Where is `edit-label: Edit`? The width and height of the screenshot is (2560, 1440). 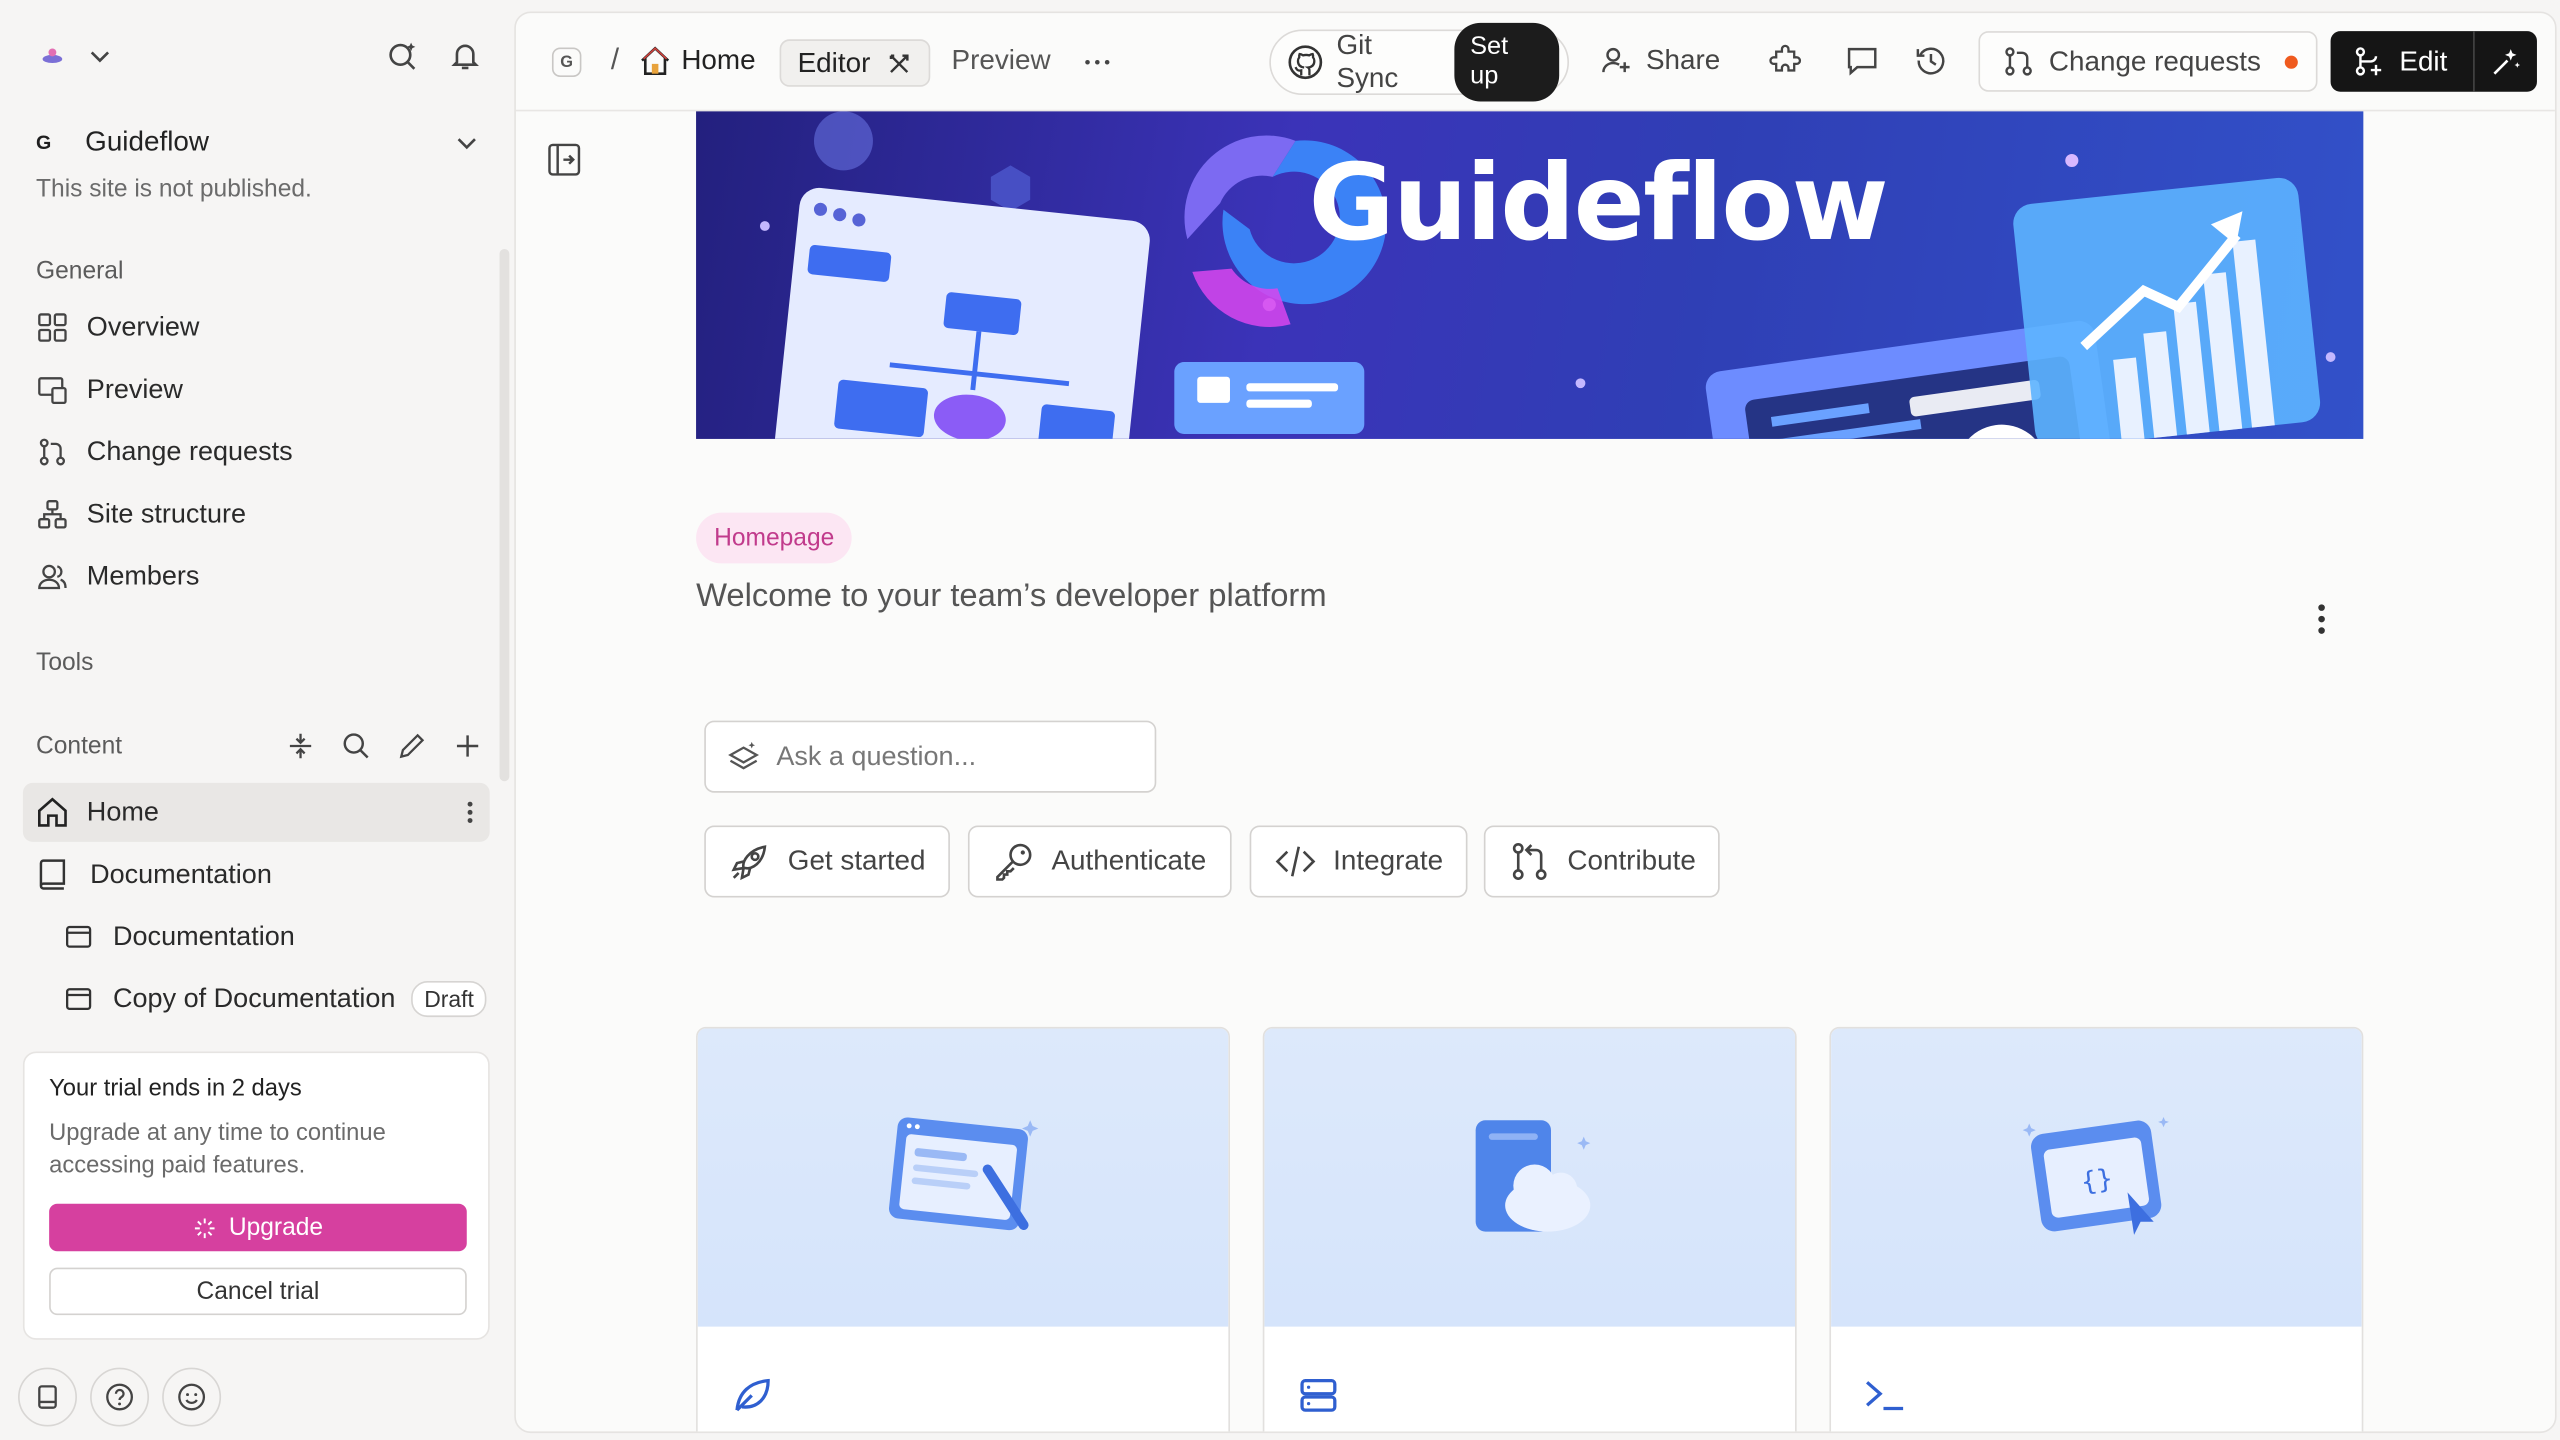 edit-label: Edit is located at coordinates (2423, 61).